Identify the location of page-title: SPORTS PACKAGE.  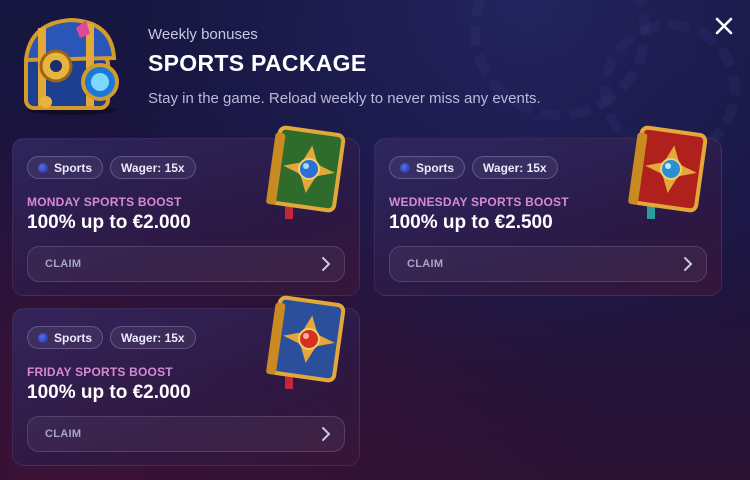
(257, 63).